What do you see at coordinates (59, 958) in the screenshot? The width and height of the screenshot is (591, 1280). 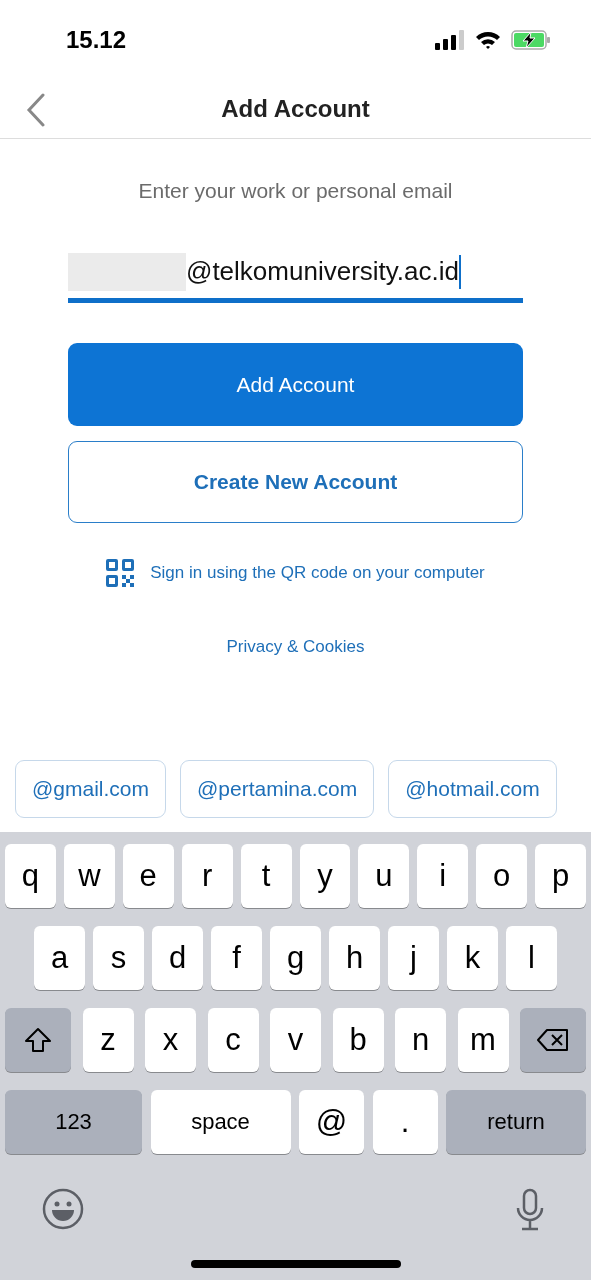 I see `letter-key: a` at bounding box center [59, 958].